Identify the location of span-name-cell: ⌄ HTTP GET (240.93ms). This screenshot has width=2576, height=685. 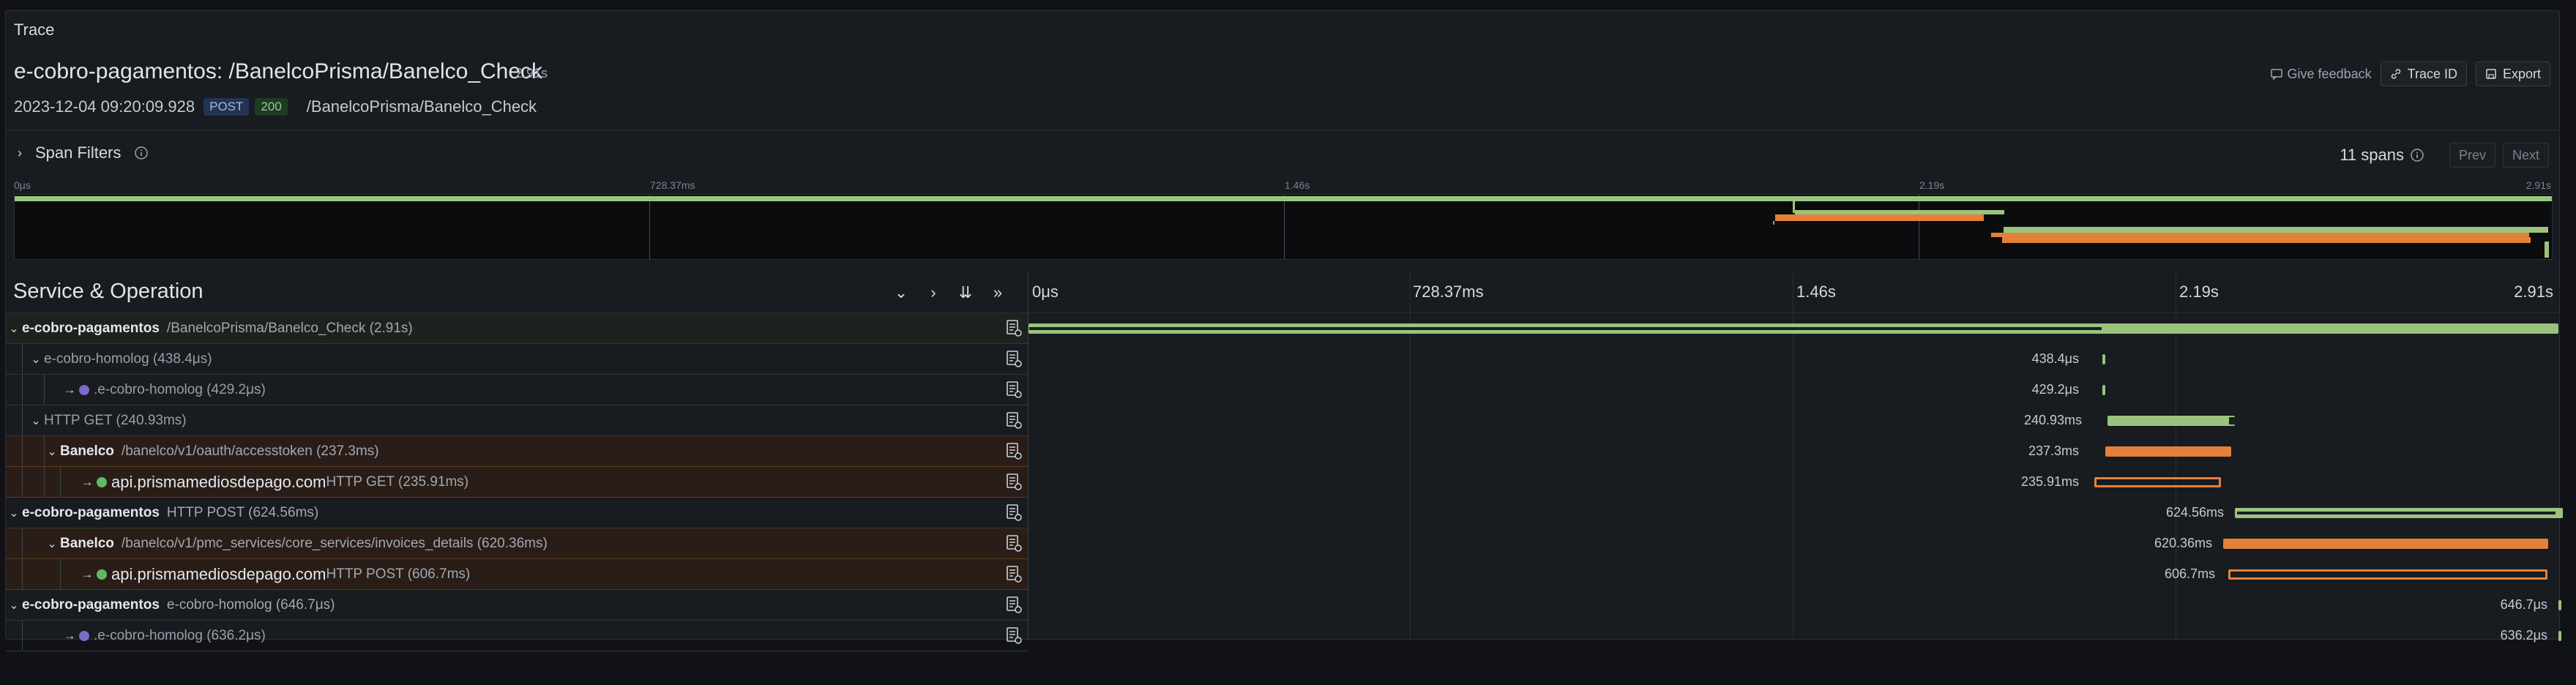
(517, 420).